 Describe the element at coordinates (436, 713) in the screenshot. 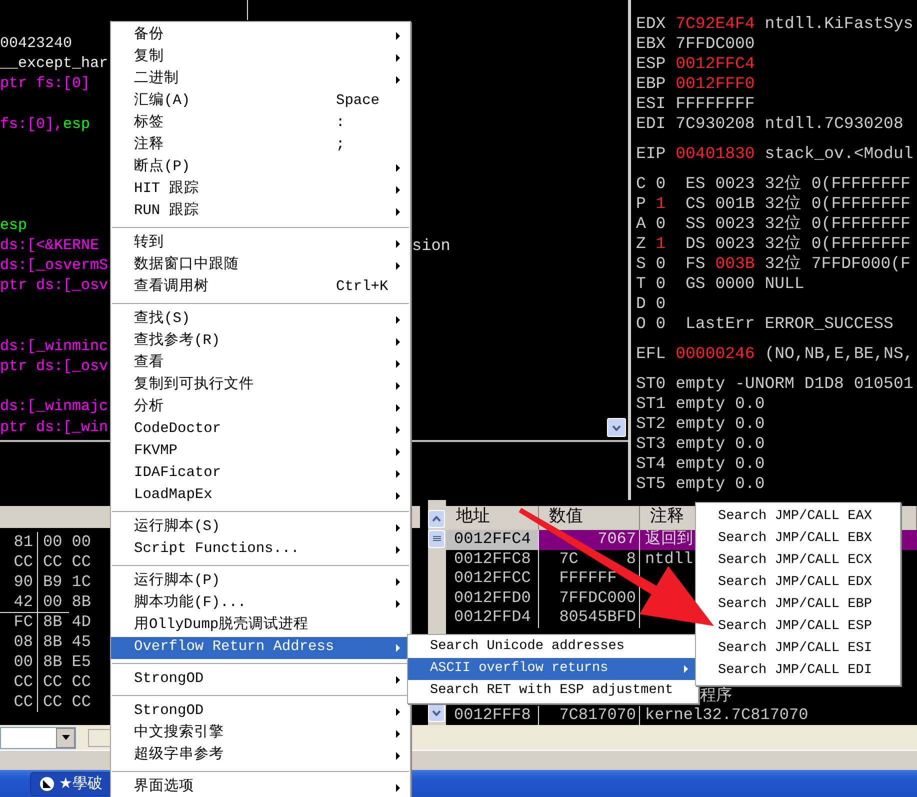

I see `chevron-down-icon` at that location.